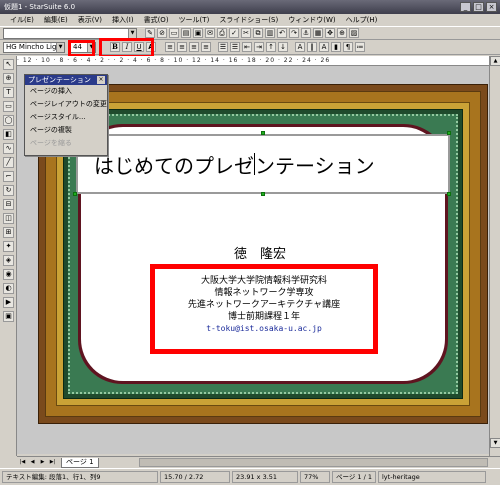  I want to click on curve-tool-icon: ∿, so click(8, 148).